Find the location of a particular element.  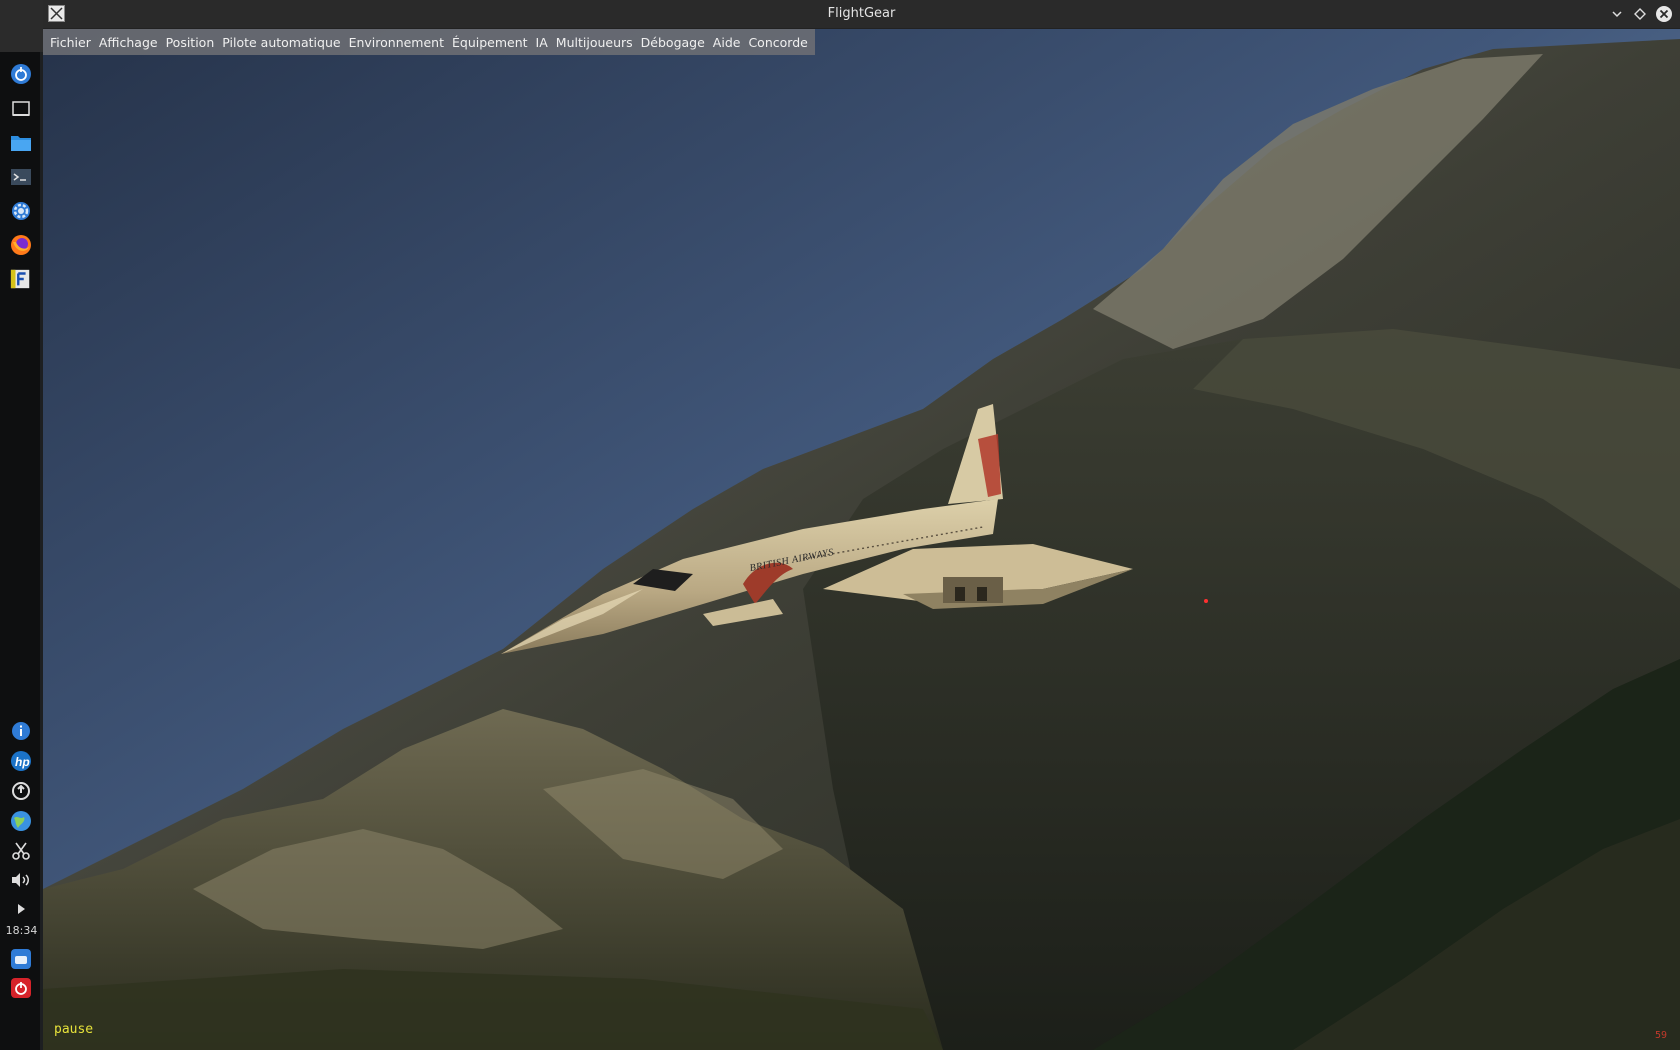

dock-clock: 18:34 is located at coordinates (21, 930).